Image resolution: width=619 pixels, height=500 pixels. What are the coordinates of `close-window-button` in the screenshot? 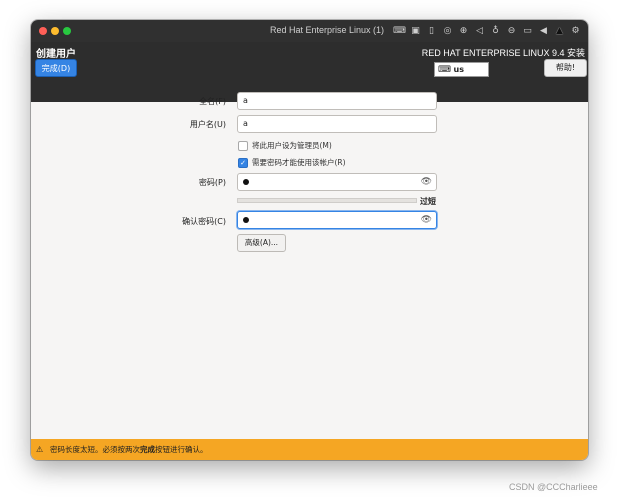 It's located at (43, 31).